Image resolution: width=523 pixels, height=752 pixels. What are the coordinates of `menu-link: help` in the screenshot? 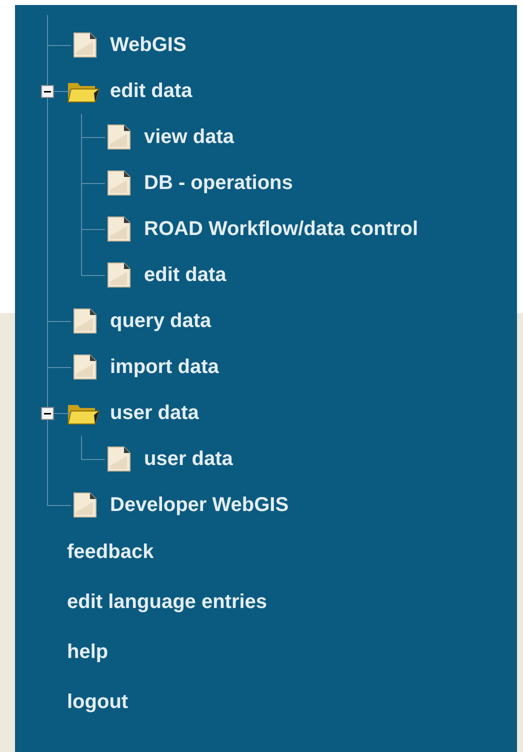 It's located at (87, 652).